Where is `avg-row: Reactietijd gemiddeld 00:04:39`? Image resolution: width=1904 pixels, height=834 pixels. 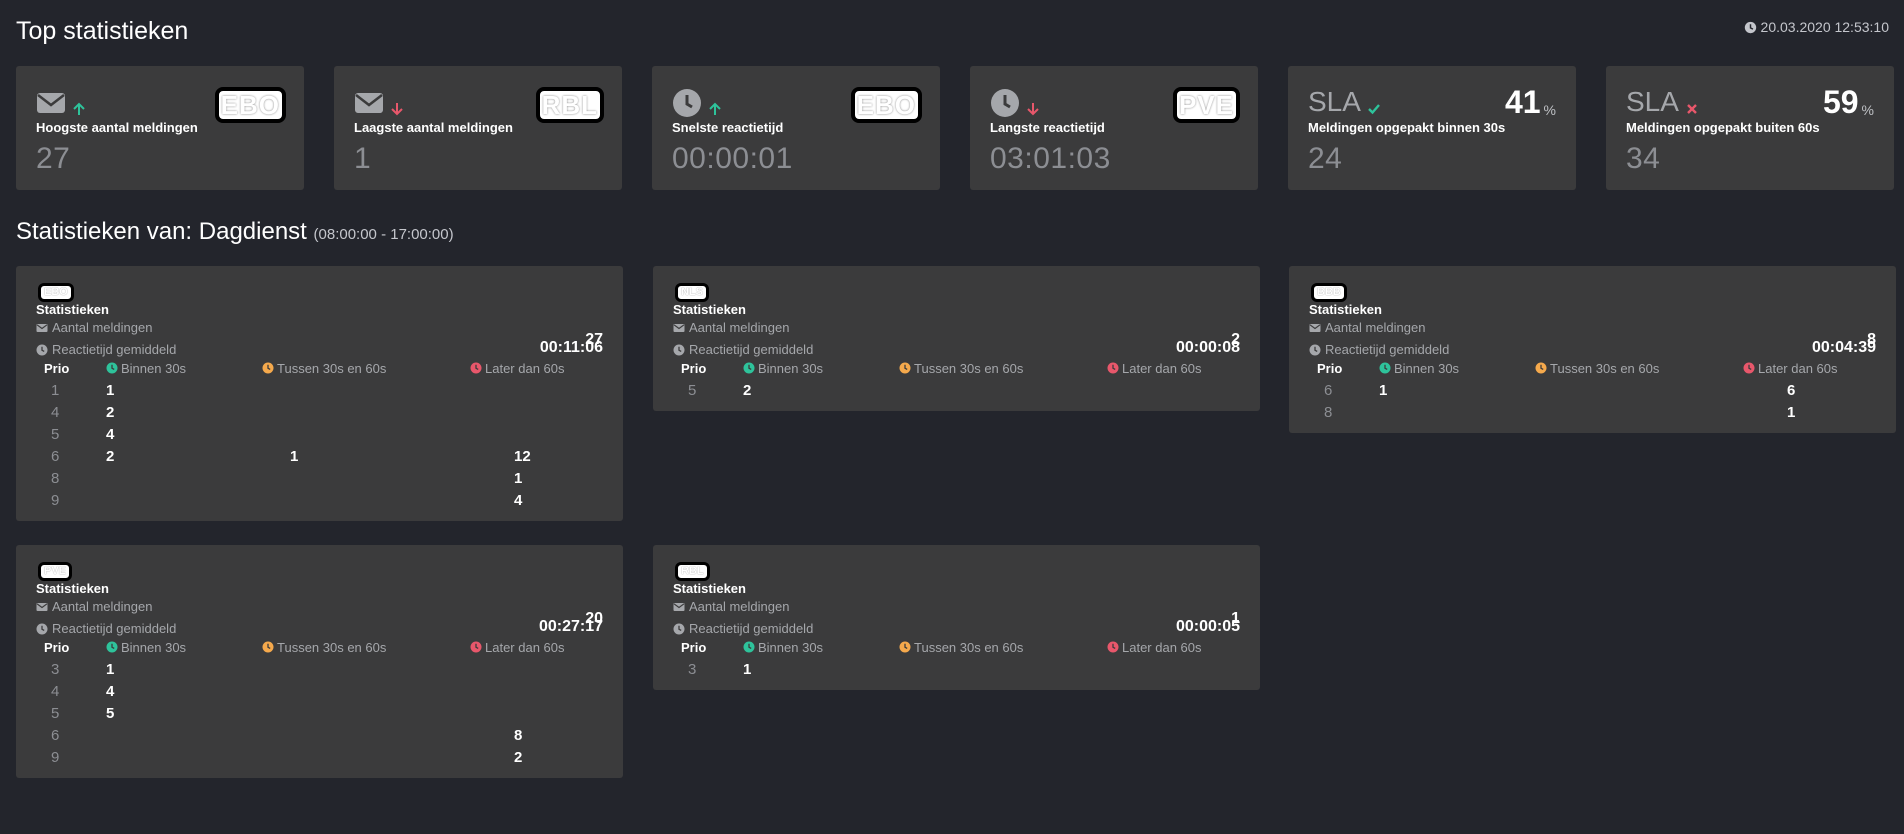
avg-row: Reactietijd gemiddeld 00:04:39 is located at coordinates (1592, 346).